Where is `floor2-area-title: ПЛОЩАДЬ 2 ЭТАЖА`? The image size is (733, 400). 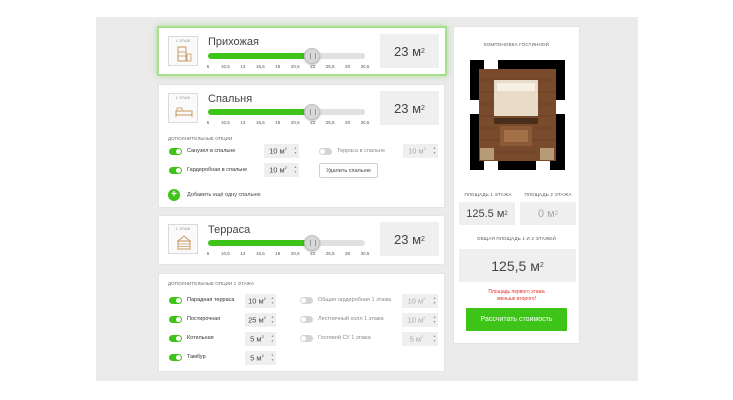
floor2-area-title: ПЛОЩАДЬ 2 ЭТАЖА is located at coordinates (548, 194).